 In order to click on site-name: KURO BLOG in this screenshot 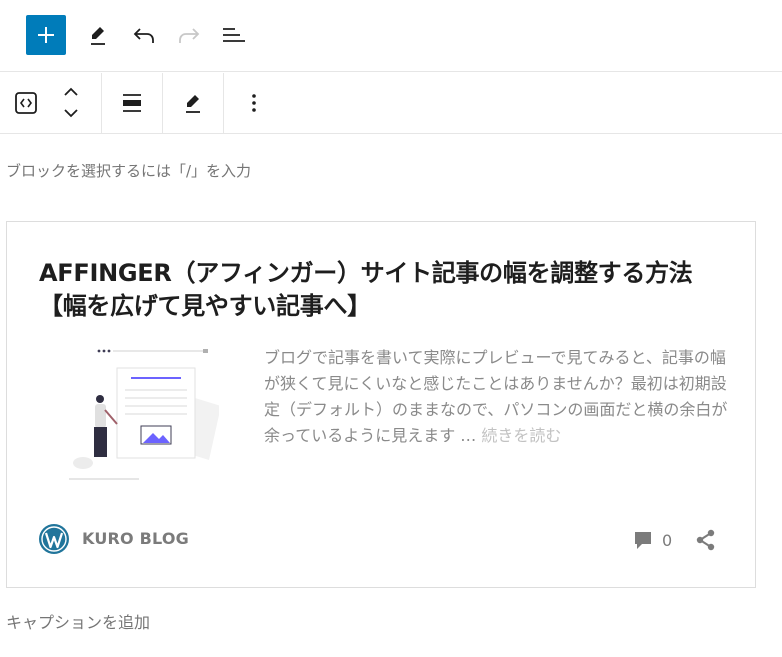, I will do `click(135, 538)`.